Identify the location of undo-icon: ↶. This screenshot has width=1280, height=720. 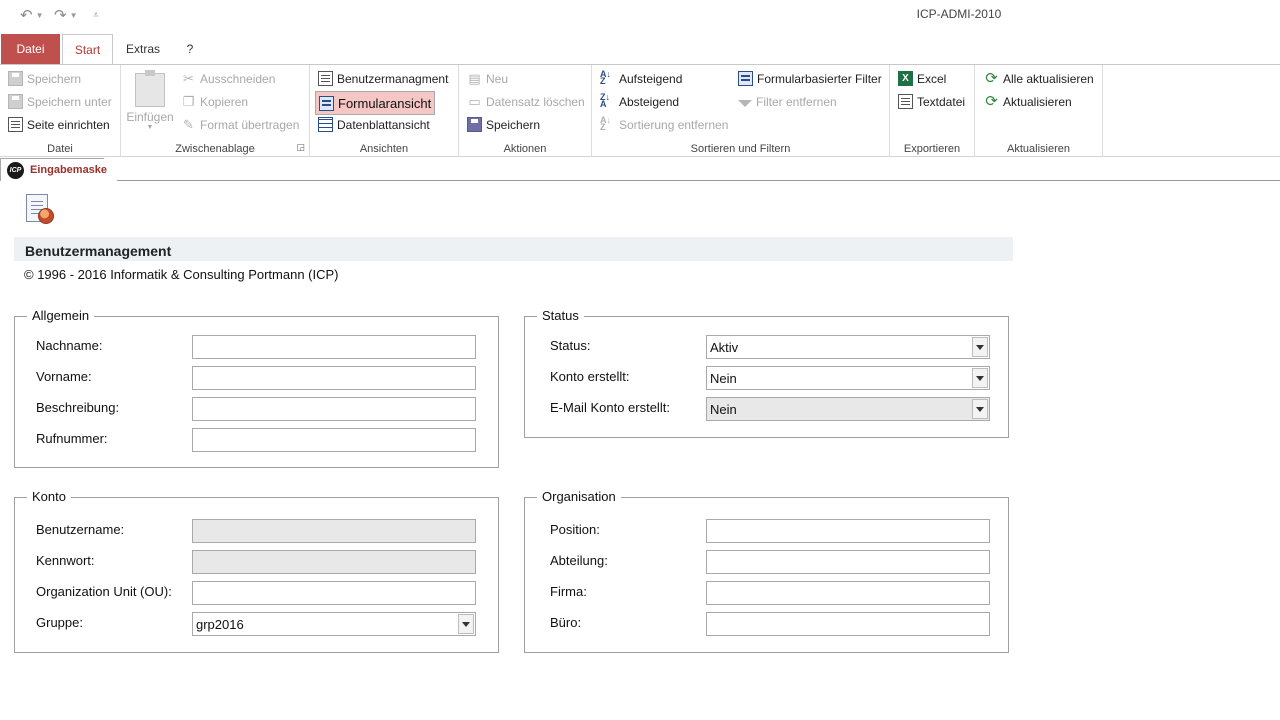
(26, 15).